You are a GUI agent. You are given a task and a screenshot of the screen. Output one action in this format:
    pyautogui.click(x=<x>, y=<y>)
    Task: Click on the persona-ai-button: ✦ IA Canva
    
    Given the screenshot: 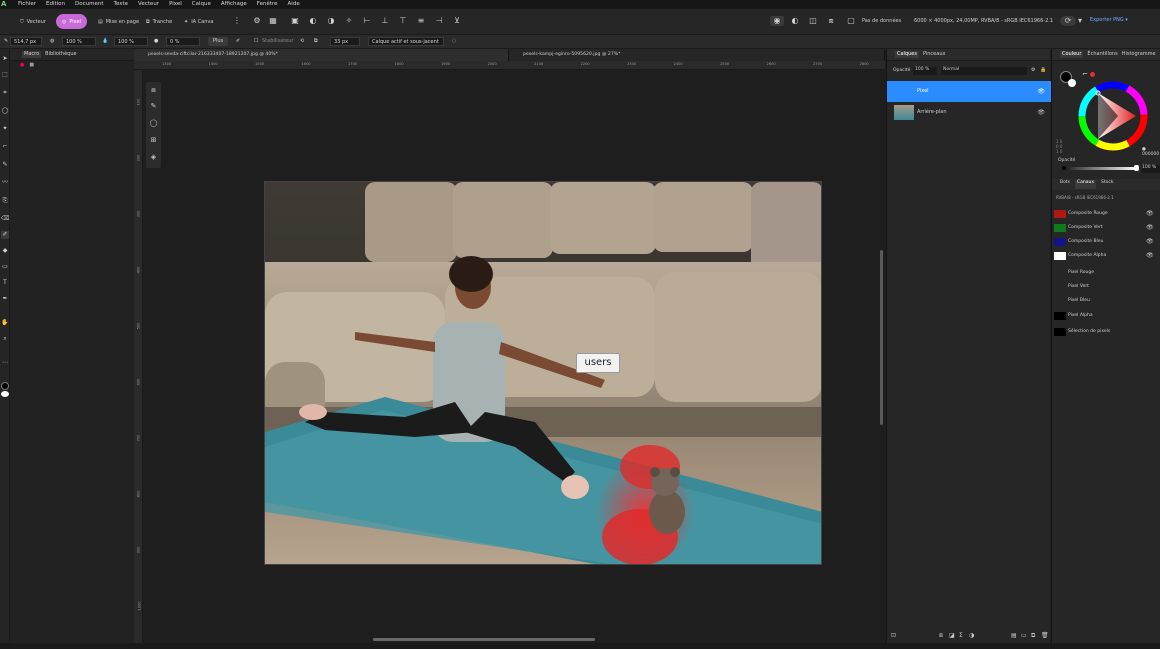 What is the action you would take?
    pyautogui.click(x=198, y=21)
    